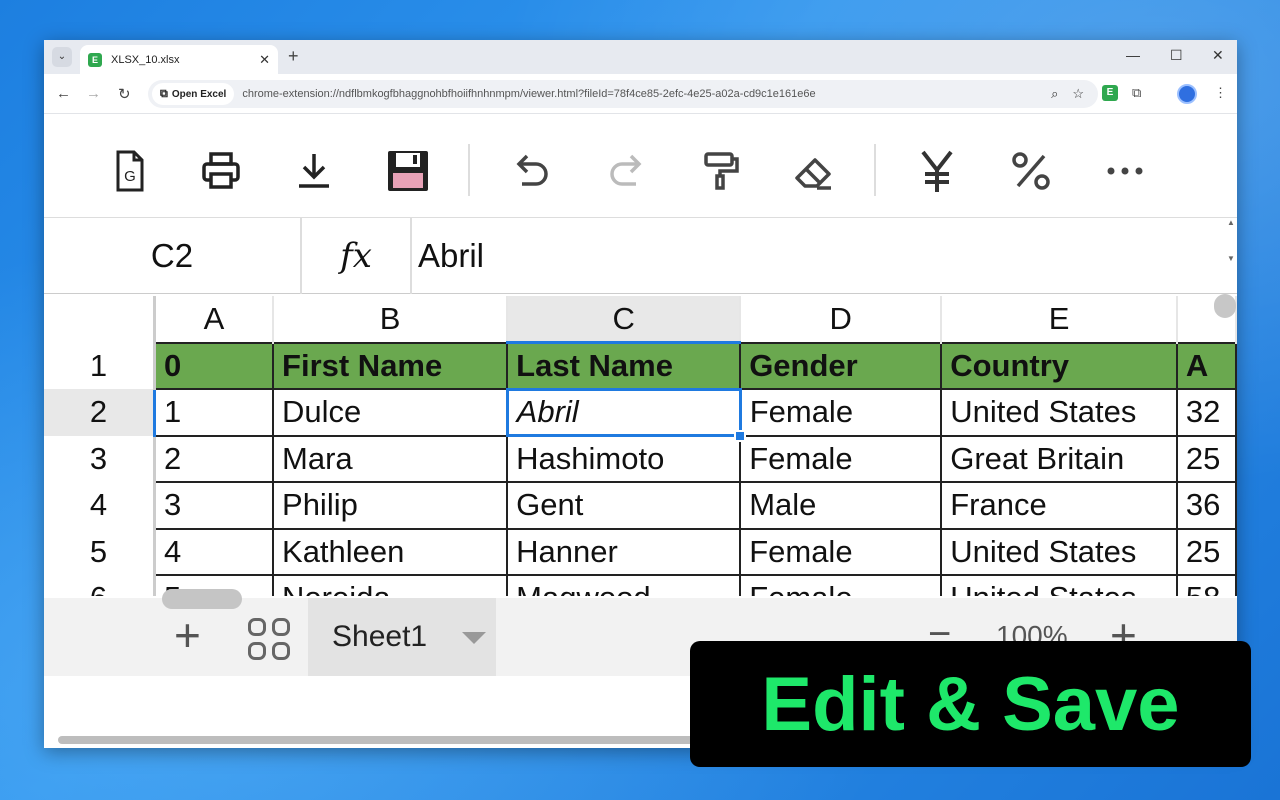 The image size is (1280, 800). I want to click on open-excel-extension-icon: E, so click(1110, 93).